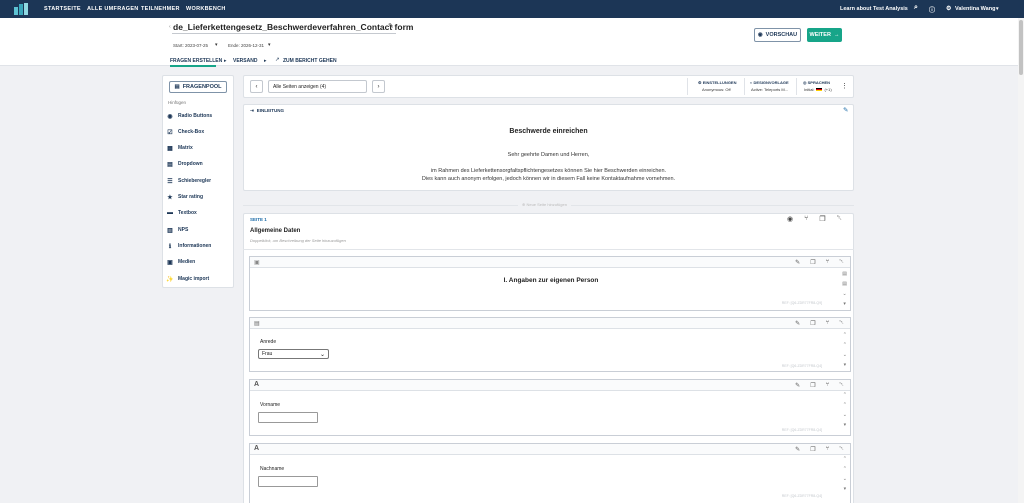 The width and height of the screenshot is (1024, 503). What do you see at coordinates (790, 219) in the screenshot?
I see `eye-icon: ◉` at bounding box center [790, 219].